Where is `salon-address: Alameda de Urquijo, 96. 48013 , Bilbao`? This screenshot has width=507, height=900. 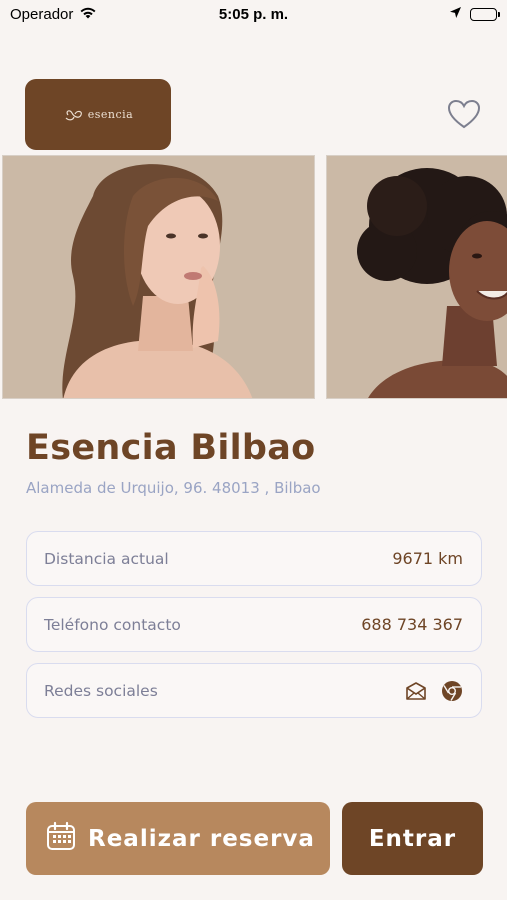
salon-address: Alameda de Urquijo, 96. 48013 , Bilbao is located at coordinates (173, 488).